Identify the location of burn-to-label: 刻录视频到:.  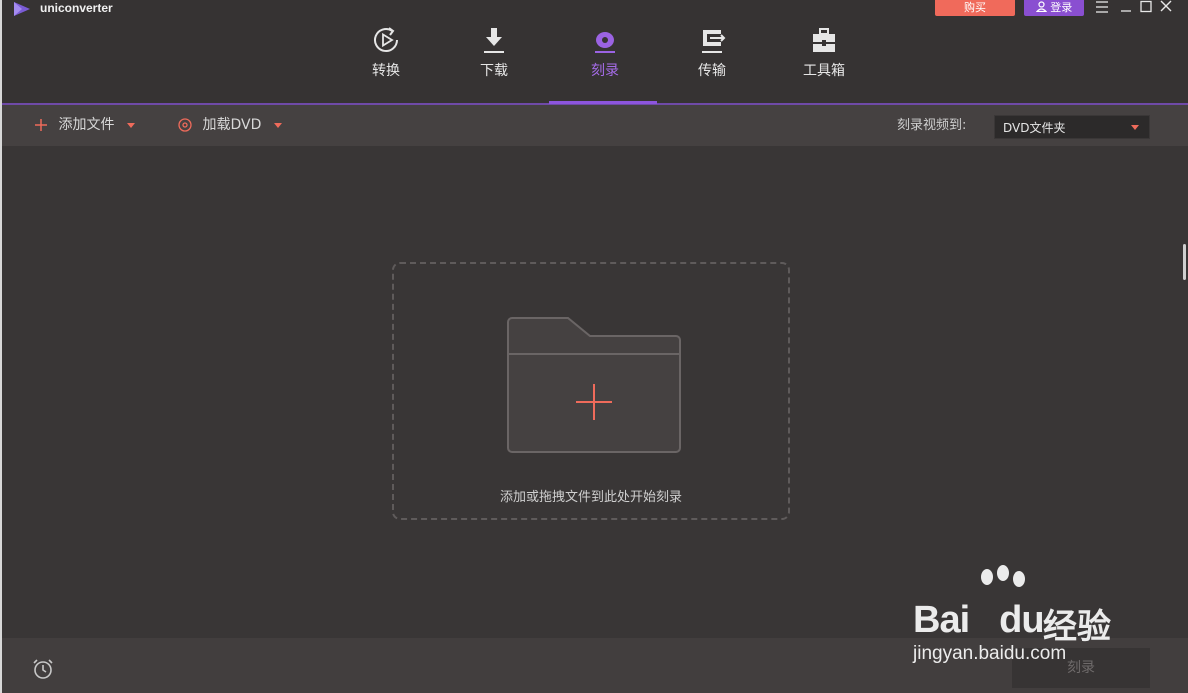
(932, 125).